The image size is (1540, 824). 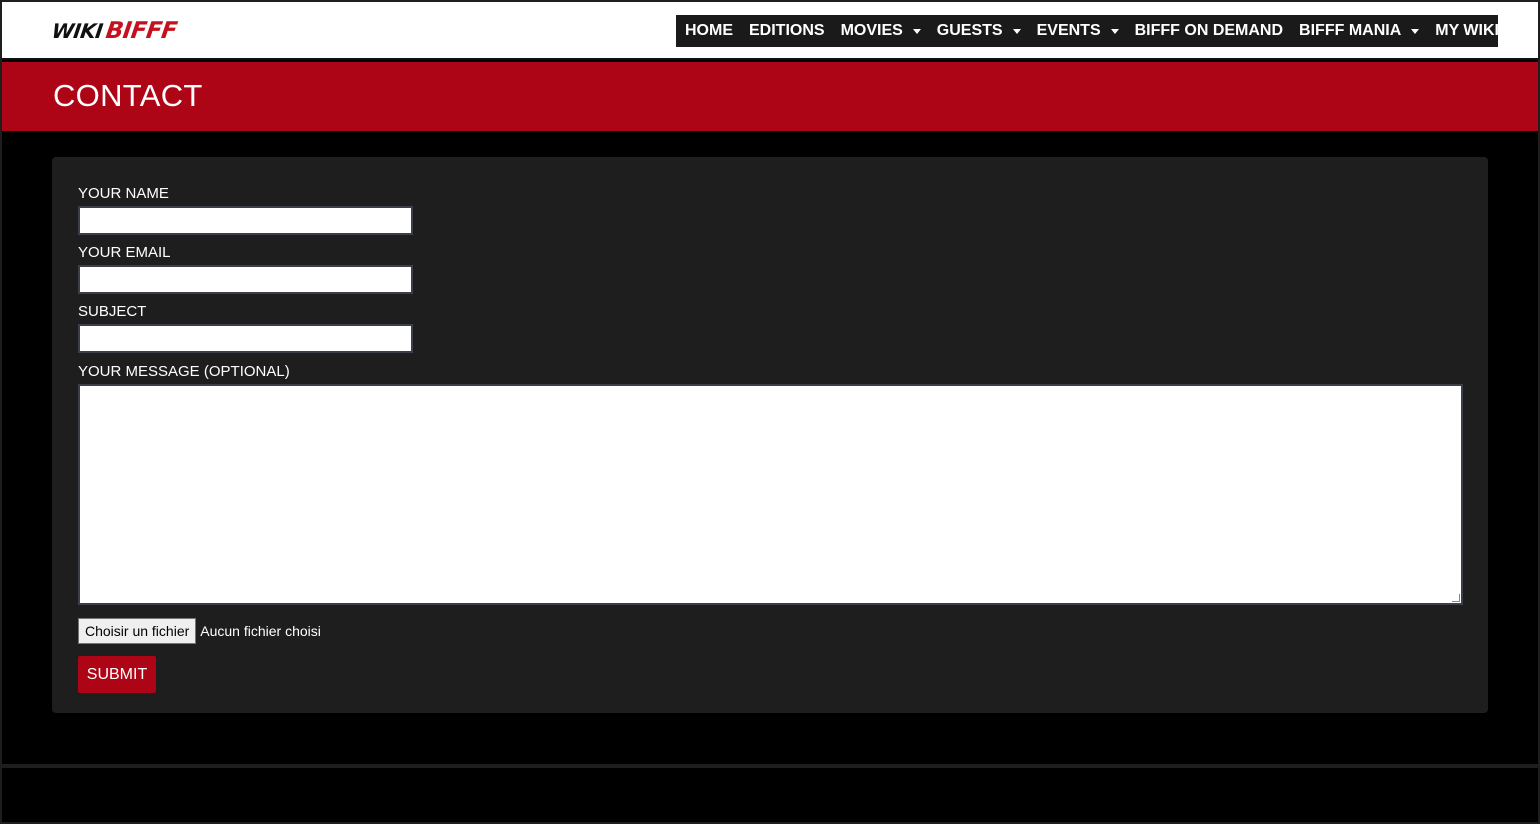 I want to click on choose-file-button: Choisir un fichier, so click(x=137, y=631).